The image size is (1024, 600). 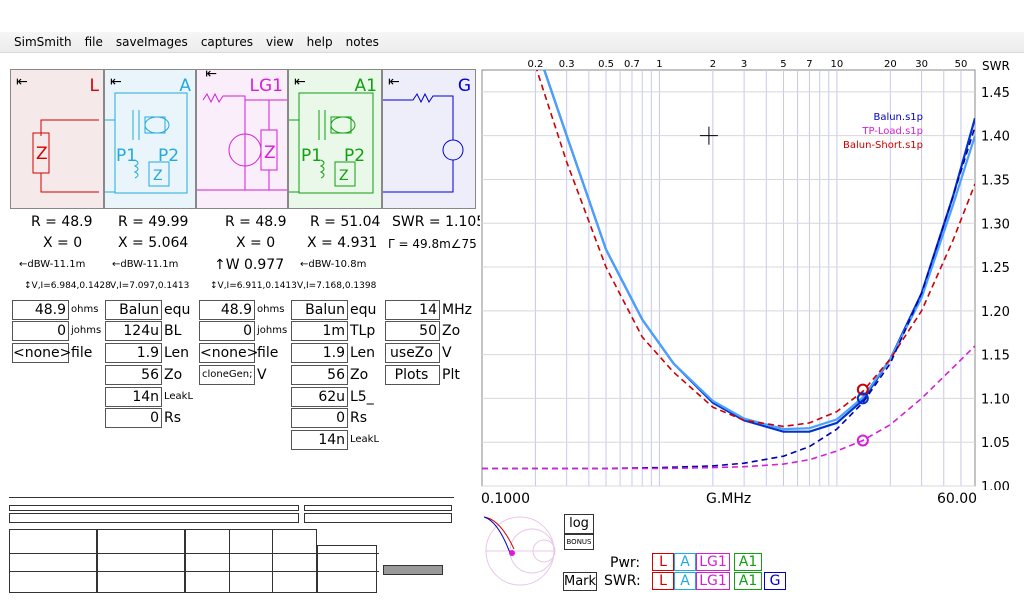 I want to click on load-johms-field: 0, so click(x=40, y=331).